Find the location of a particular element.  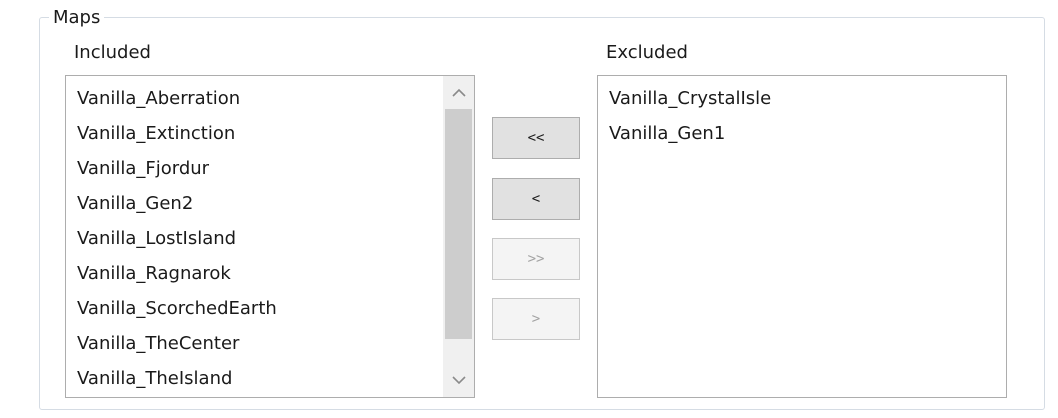

list-item: Vanilla_Gen2 is located at coordinates (135, 203).